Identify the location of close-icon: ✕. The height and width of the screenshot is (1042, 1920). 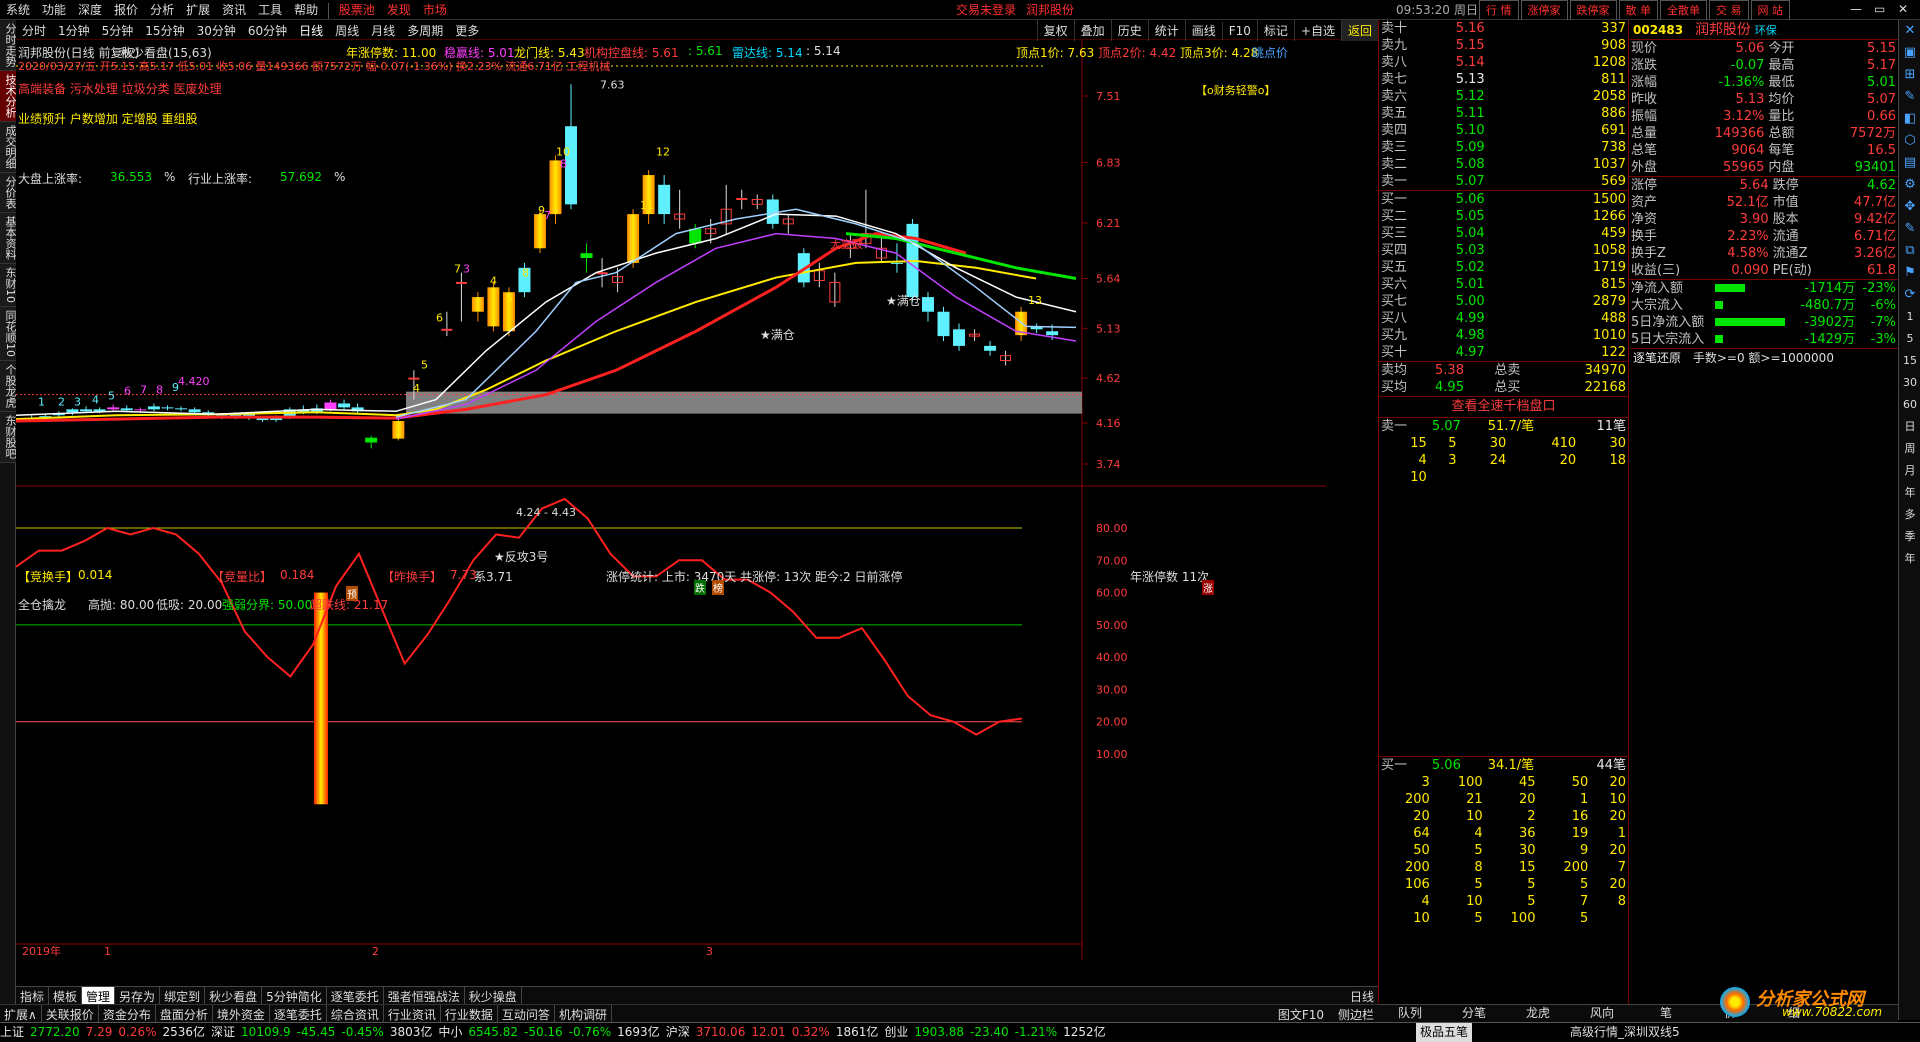
(1903, 9).